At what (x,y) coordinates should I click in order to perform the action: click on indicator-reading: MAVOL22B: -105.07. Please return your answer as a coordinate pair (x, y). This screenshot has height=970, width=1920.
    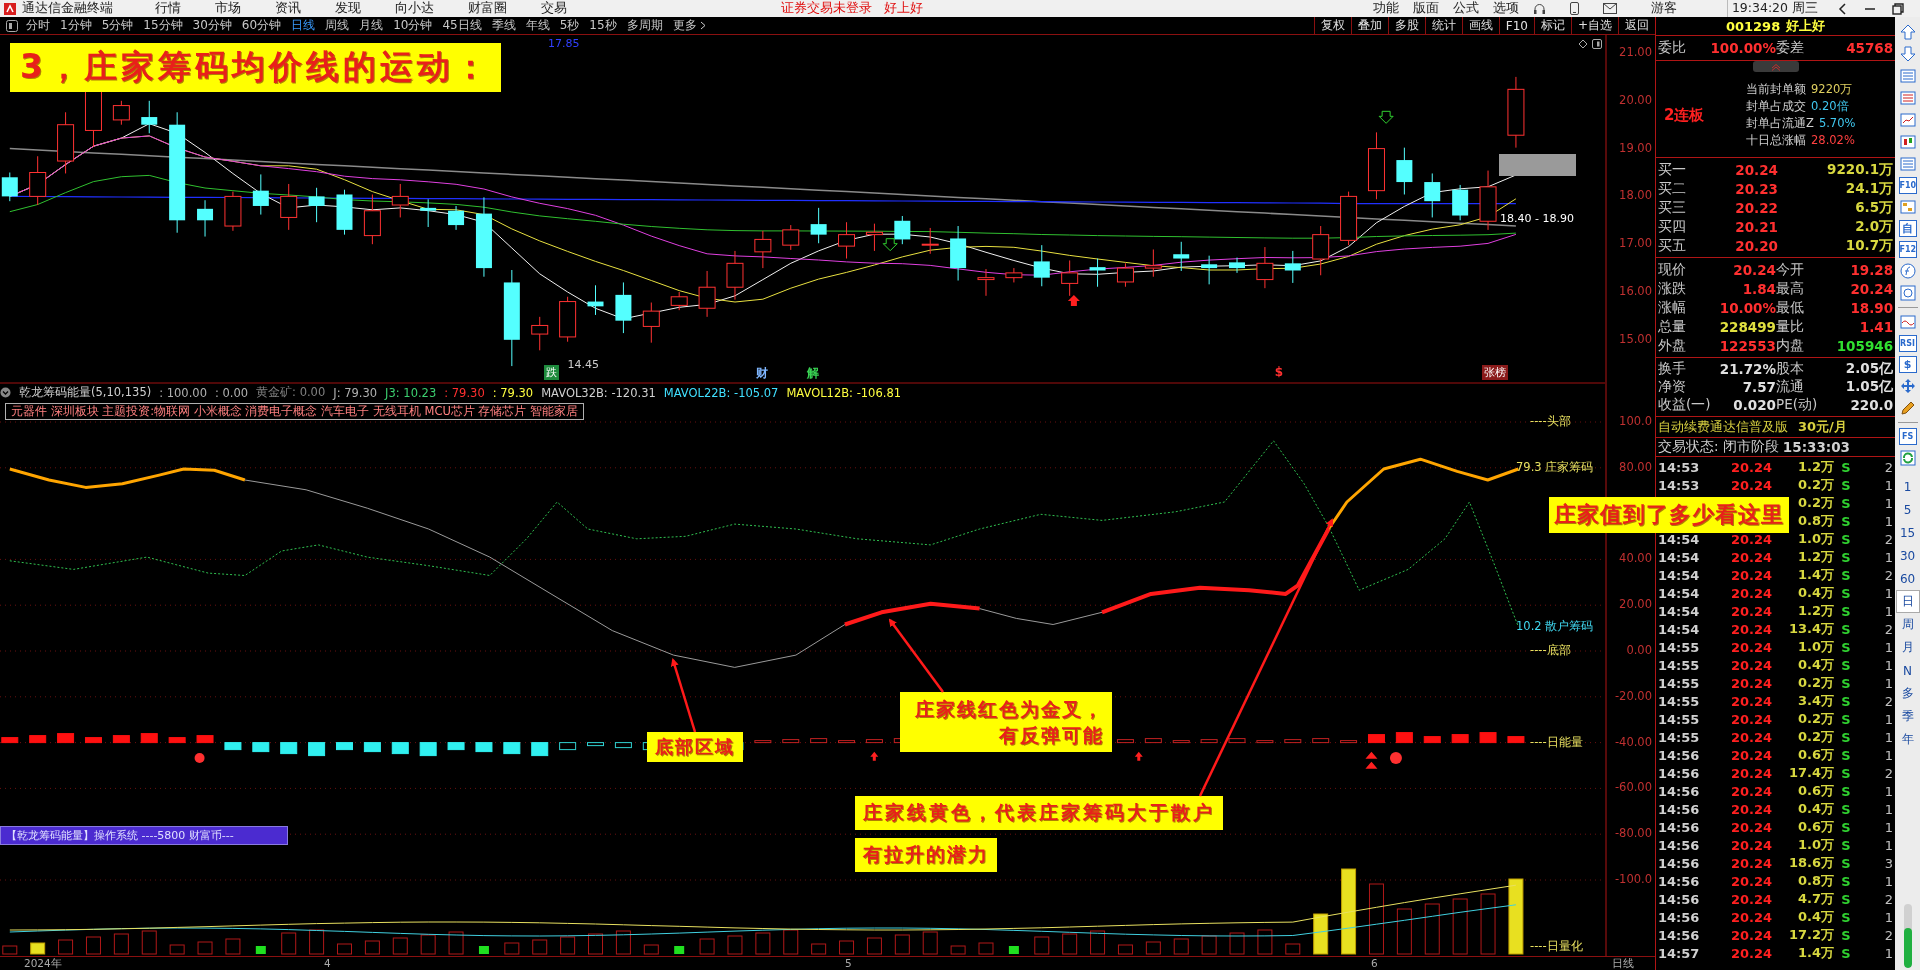
    Looking at the image, I should click on (721, 392).